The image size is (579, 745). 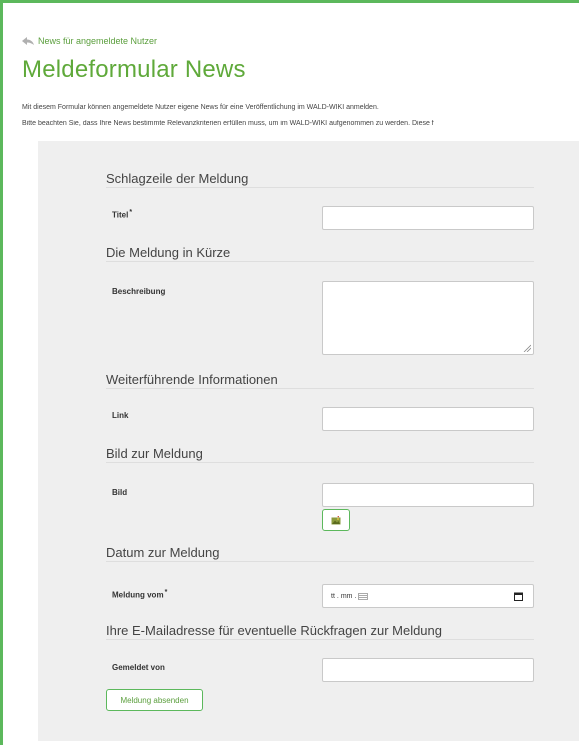 What do you see at coordinates (518, 596) in the screenshot?
I see `calendar-icon` at bounding box center [518, 596].